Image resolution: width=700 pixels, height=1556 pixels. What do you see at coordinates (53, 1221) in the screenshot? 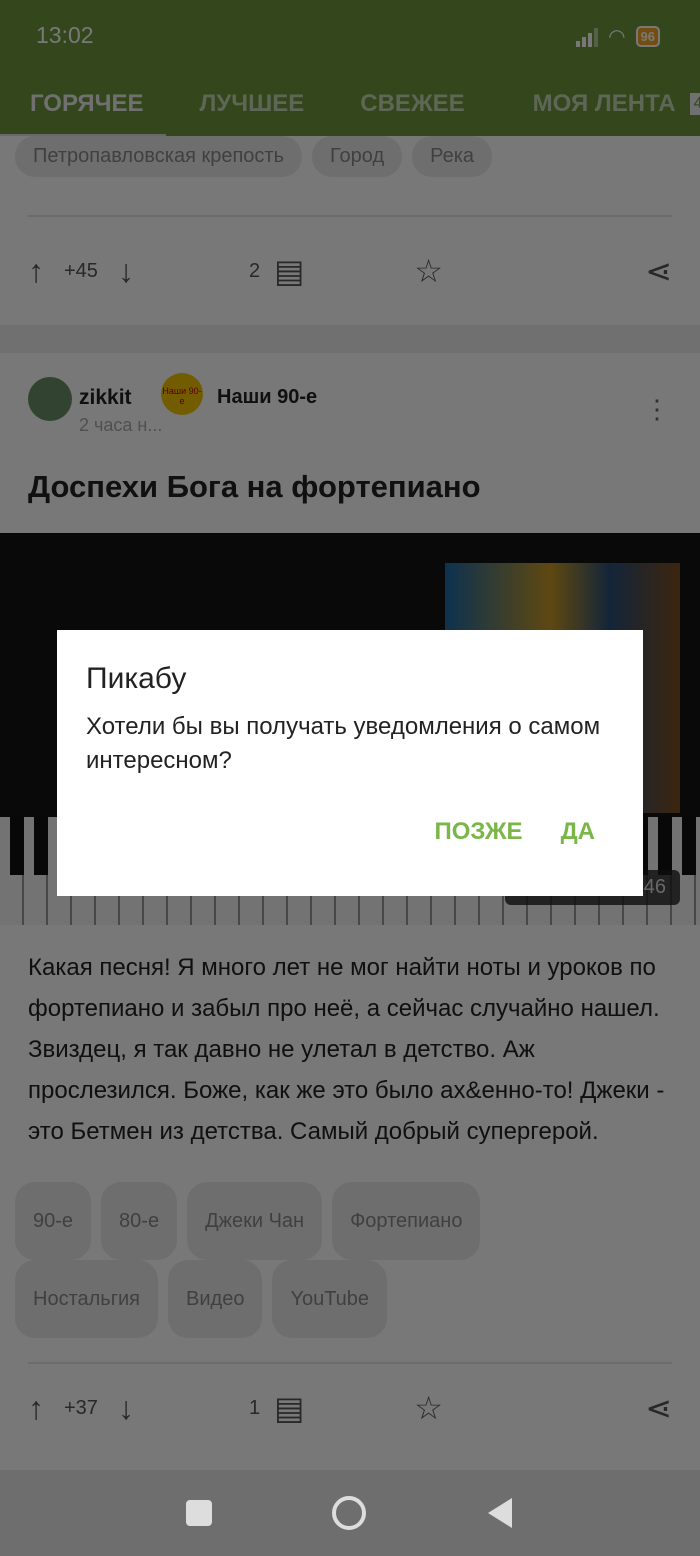
I see `tag: 90-е` at bounding box center [53, 1221].